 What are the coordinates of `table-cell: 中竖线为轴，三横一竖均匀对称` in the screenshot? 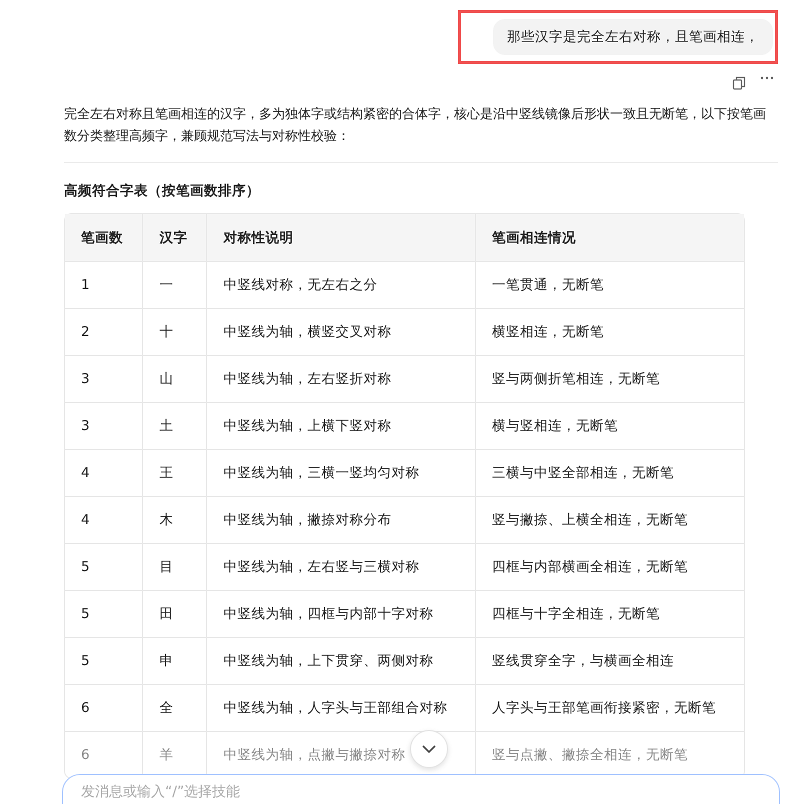 It's located at (341, 472).